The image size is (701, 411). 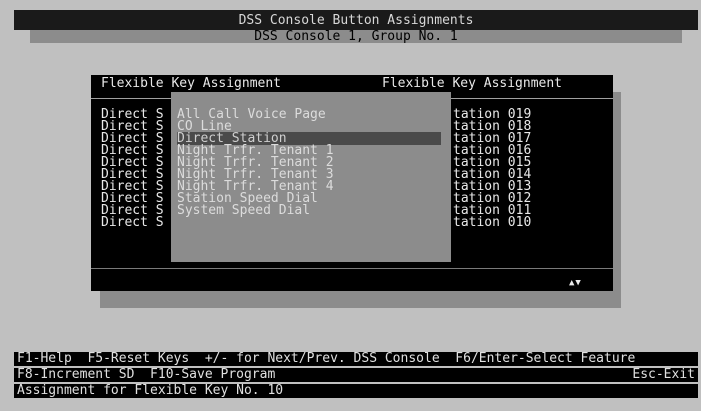 What do you see at coordinates (472, 83) in the screenshot?
I see `column-header-right: Flexible Key Assignment` at bounding box center [472, 83].